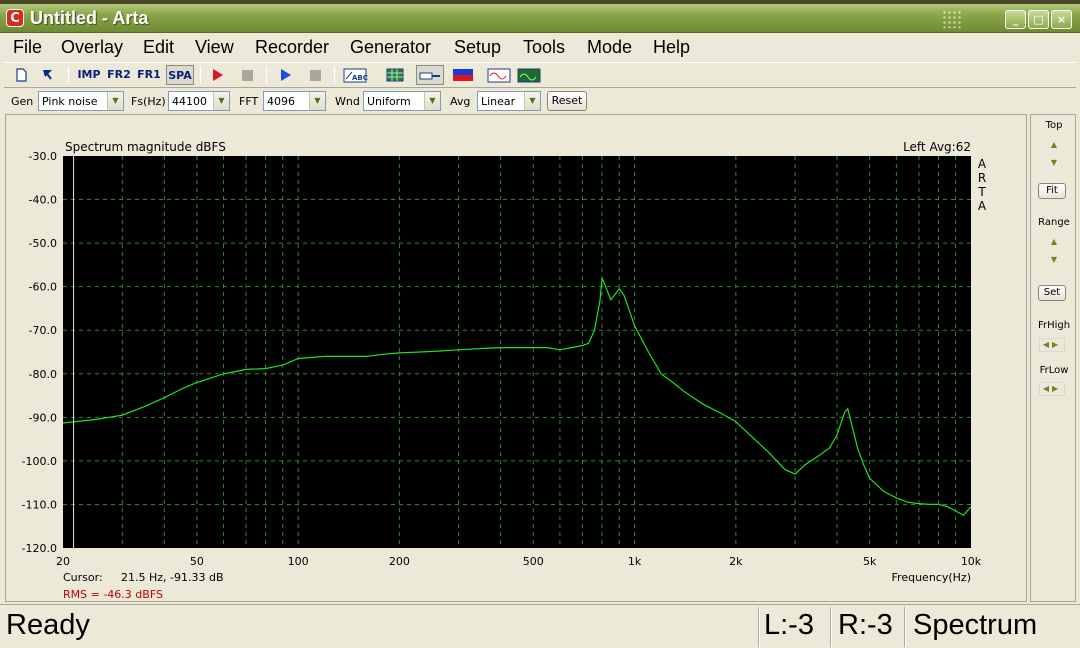  What do you see at coordinates (63, 561) in the screenshot?
I see `x-tick-label: 20` at bounding box center [63, 561].